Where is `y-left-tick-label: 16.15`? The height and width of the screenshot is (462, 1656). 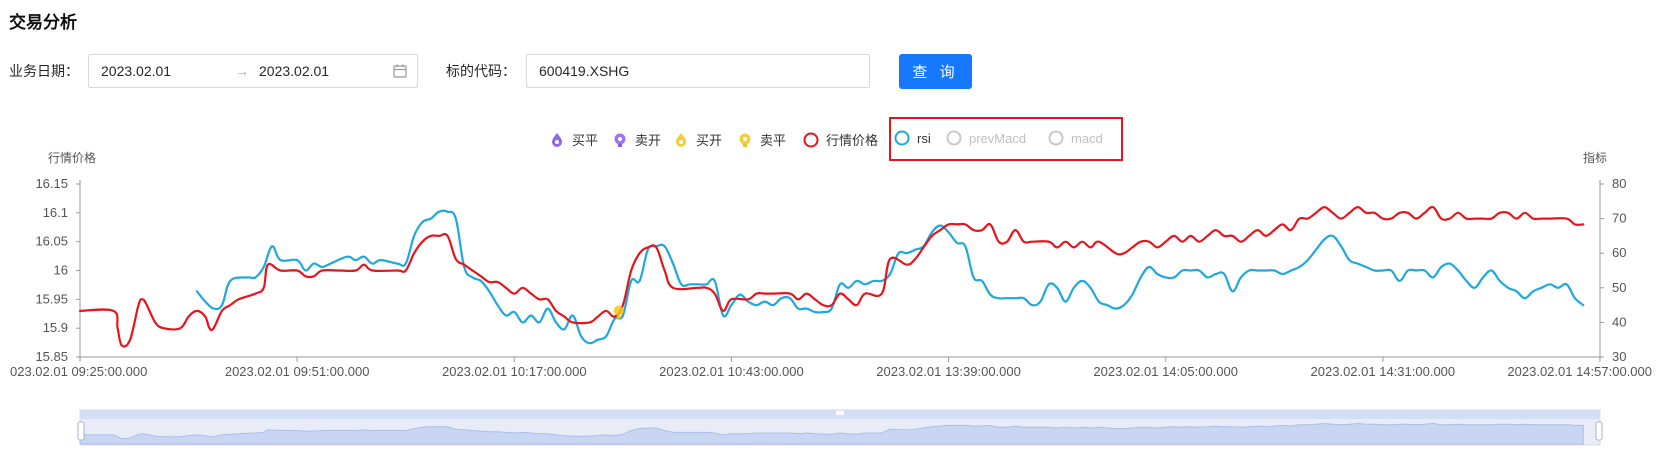 y-left-tick-label: 16.15 is located at coordinates (51, 183).